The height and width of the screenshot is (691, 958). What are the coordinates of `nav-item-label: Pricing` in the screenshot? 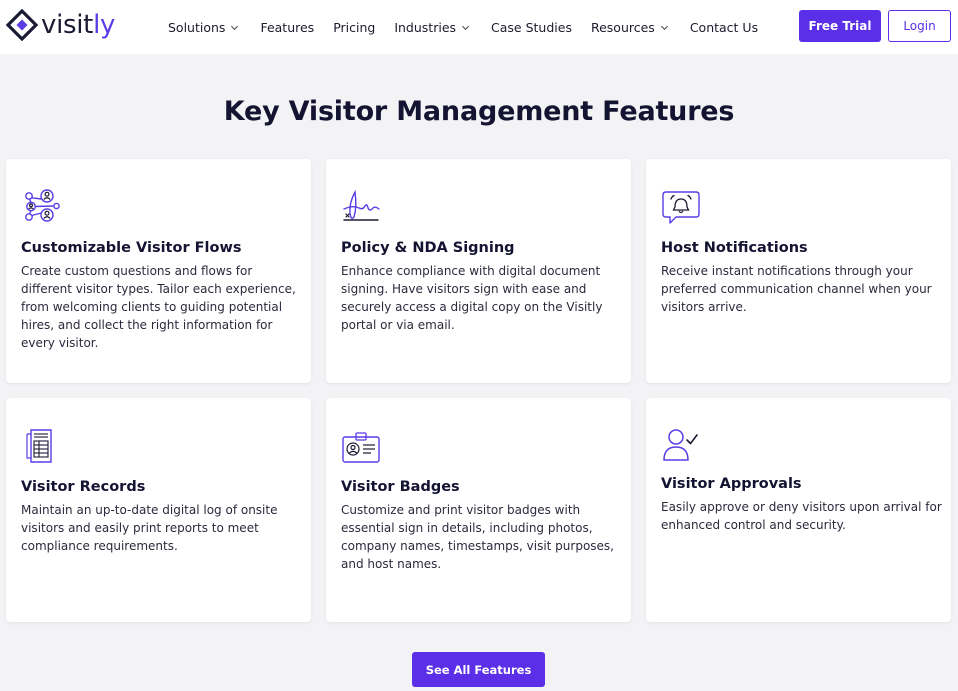 It's located at (354, 27).